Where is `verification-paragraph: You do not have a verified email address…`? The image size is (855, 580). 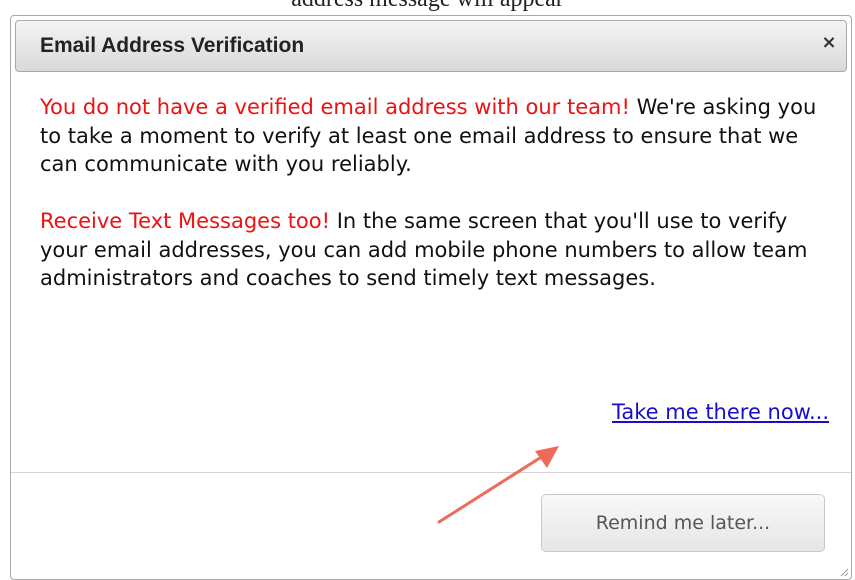
verification-paragraph: You do not have a verified email address… is located at coordinates (440, 136).